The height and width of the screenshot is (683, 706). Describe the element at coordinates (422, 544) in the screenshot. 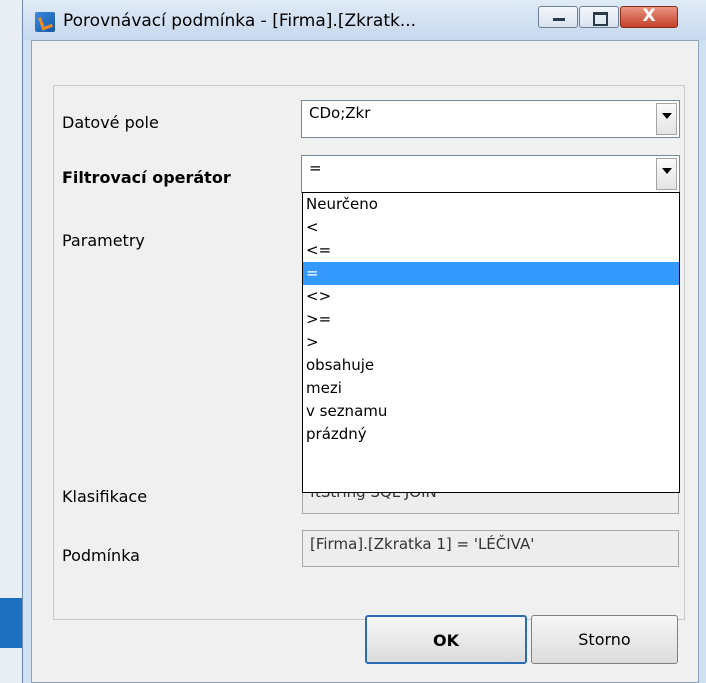

I see `condition-value: [Firma].[Zkratka 1] = 'LÉČIVA'` at that location.